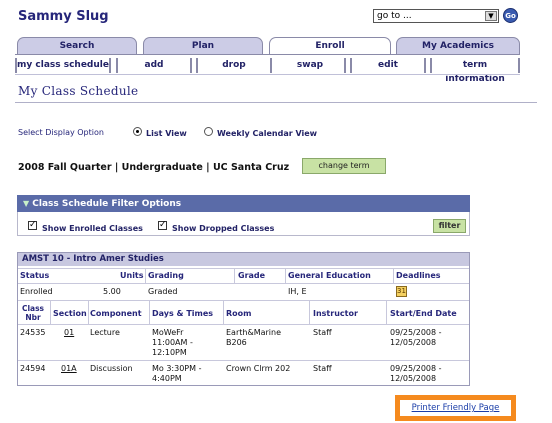 The image size is (552, 423). What do you see at coordinates (33, 317) in the screenshot?
I see `header-class-nbr-line2: Nbr` at bounding box center [33, 317].